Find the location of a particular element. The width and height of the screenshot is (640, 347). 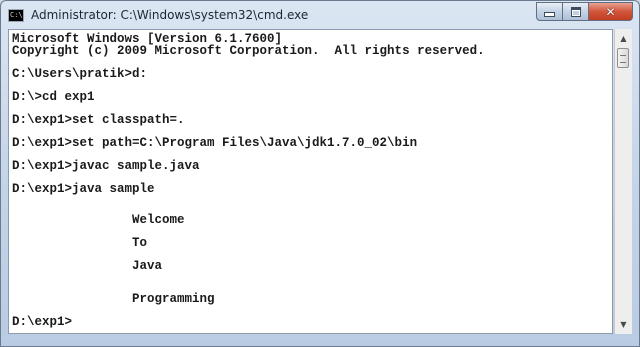

scrollbar-thumb is located at coordinates (623, 58).